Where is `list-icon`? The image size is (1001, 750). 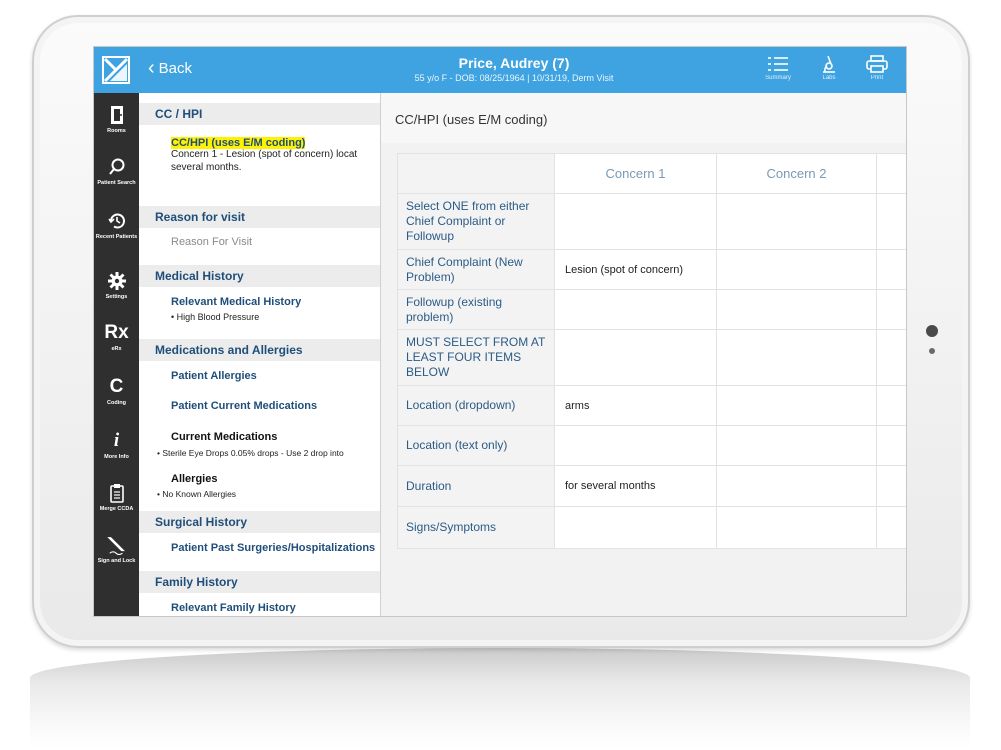
list-icon is located at coordinates (778, 64).